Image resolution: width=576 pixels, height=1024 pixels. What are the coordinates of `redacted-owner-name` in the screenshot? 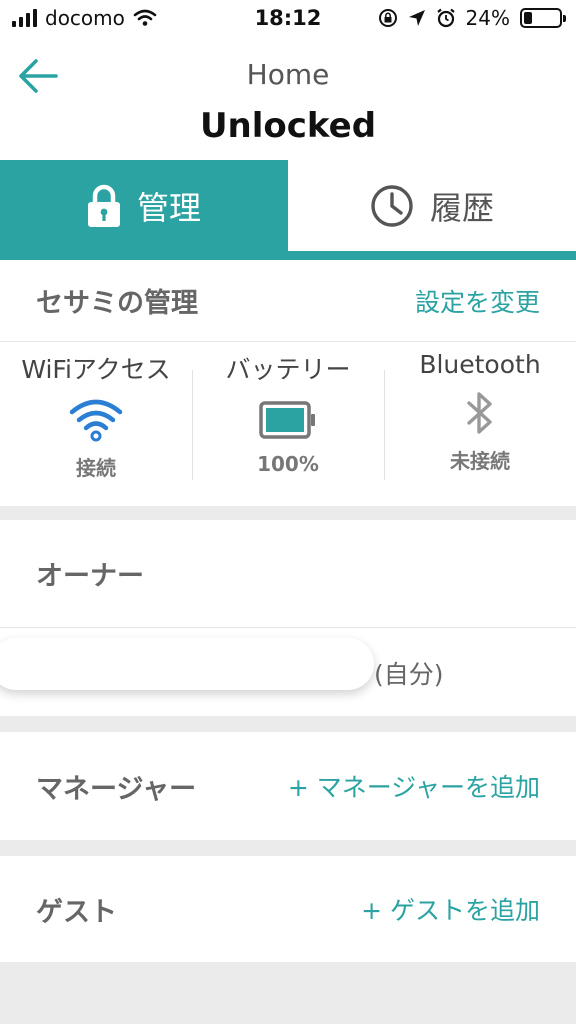 It's located at (187, 664).